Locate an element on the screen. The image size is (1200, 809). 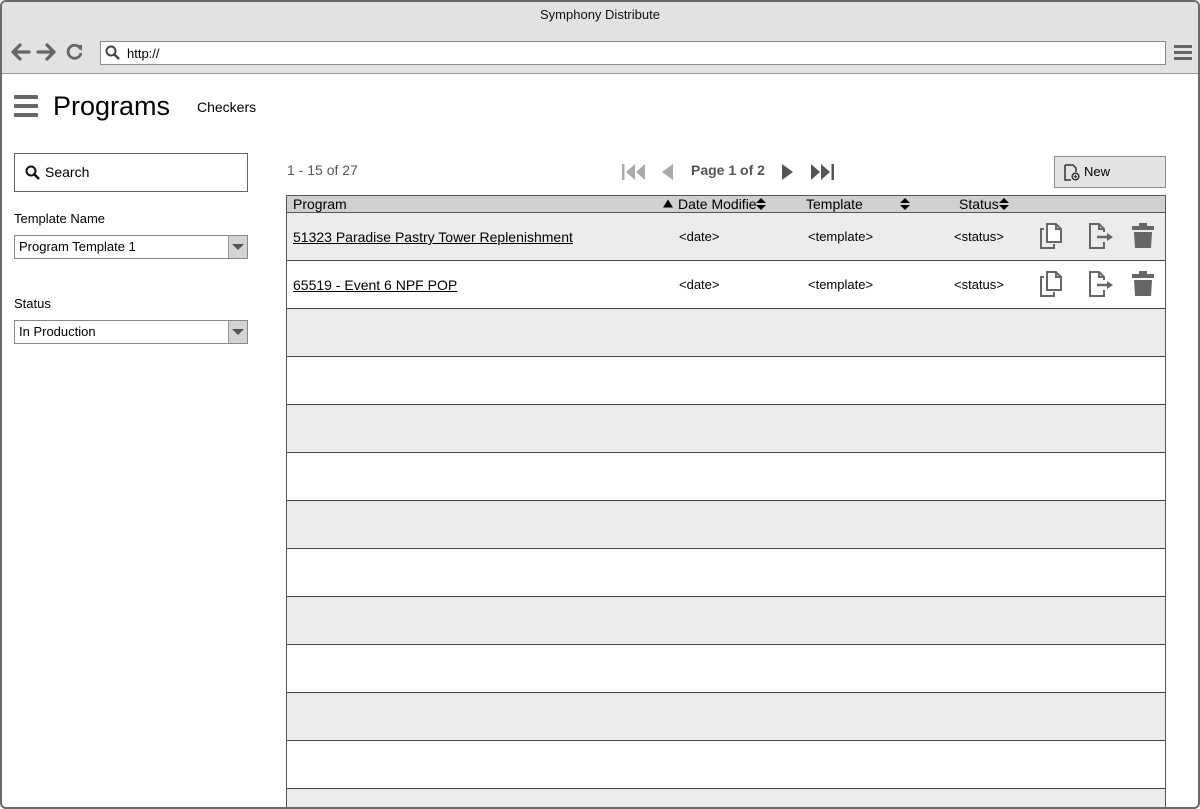
status-select: In Production is located at coordinates (131, 332).